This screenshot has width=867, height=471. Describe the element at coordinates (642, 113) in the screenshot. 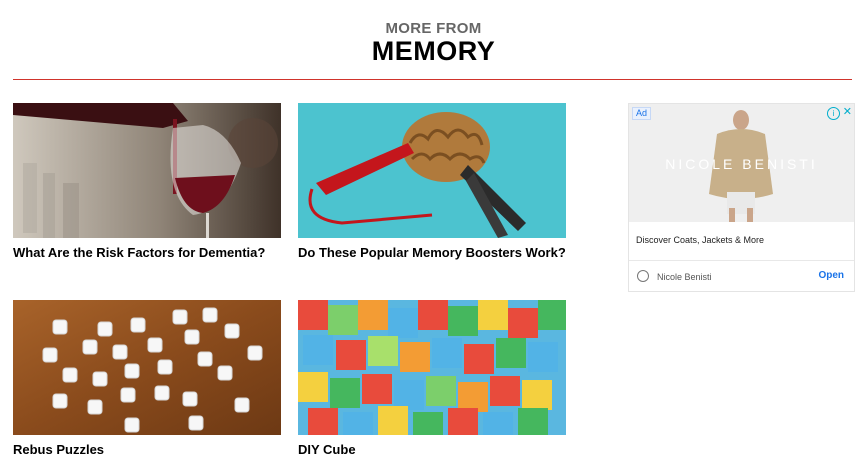

I see `ad-badge: Ad` at that location.